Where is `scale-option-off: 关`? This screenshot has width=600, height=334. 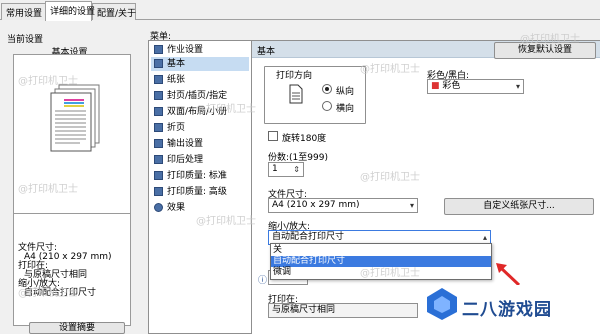
scale-option-off: 关 is located at coordinates (381, 250).